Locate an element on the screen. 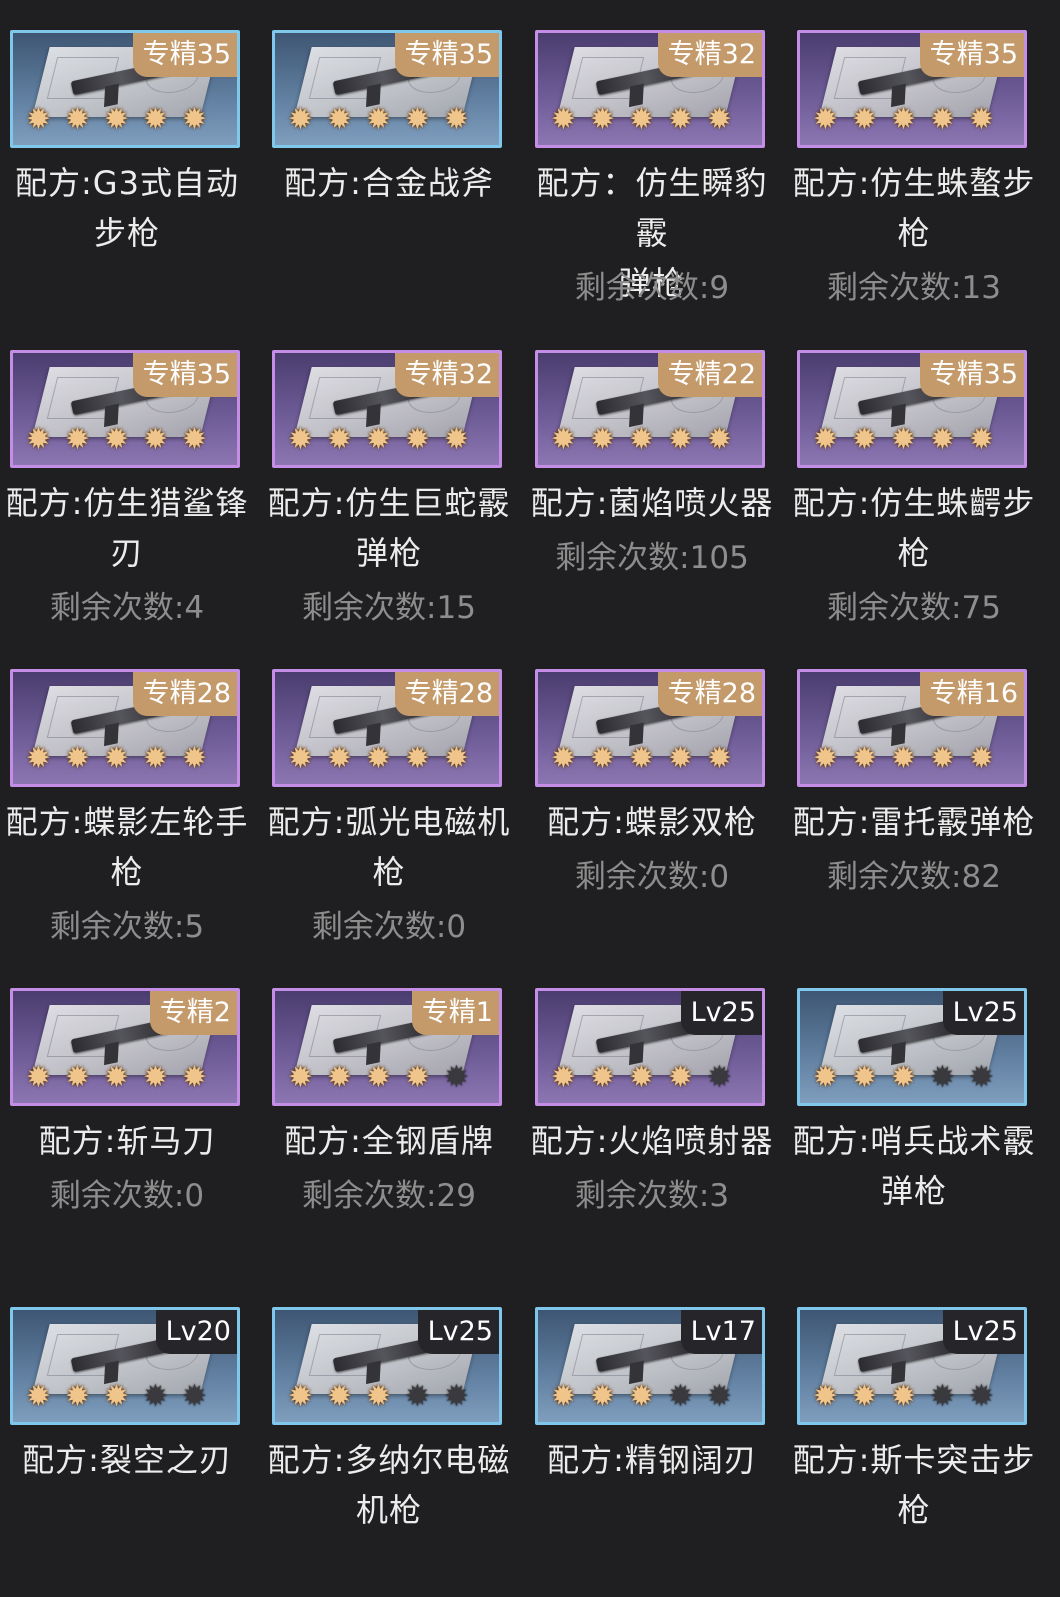  recipe-item: Lv17 ✹ ✹ ✹ ✹ ✹ 配方:精钢阔刃 is located at coordinates (658, 1437).